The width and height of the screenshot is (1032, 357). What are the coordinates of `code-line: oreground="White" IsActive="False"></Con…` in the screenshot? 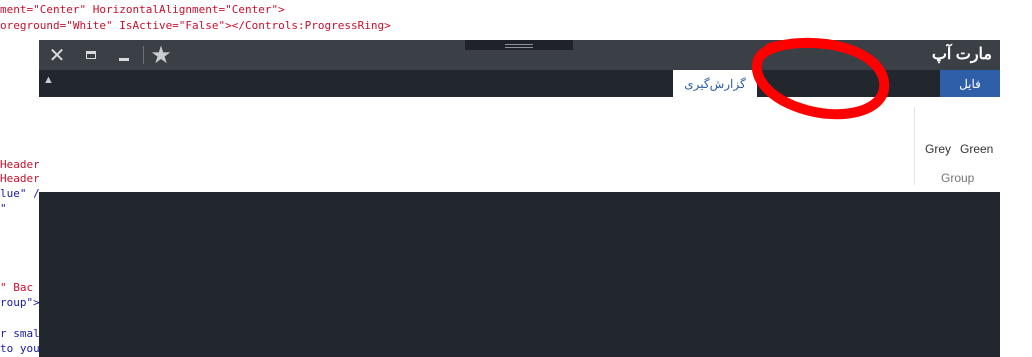 It's located at (195, 25).